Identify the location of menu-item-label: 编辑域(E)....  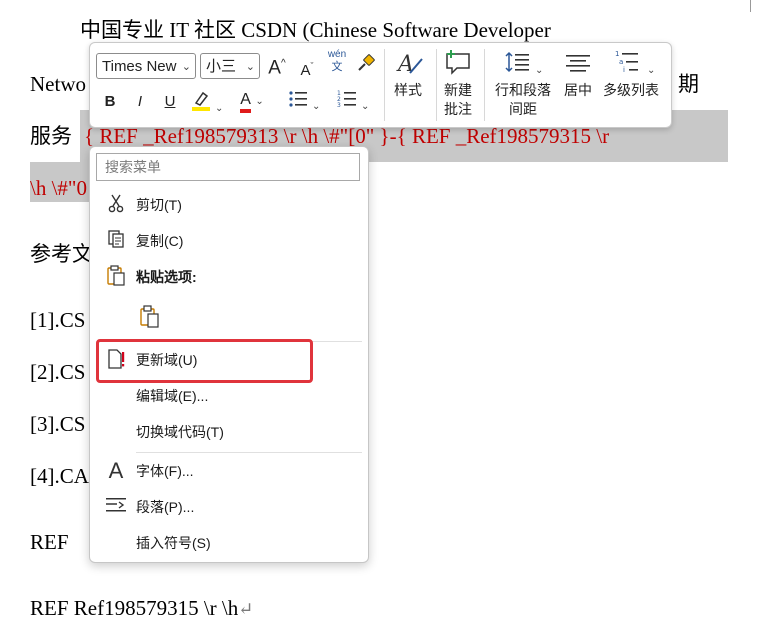
(172, 396).